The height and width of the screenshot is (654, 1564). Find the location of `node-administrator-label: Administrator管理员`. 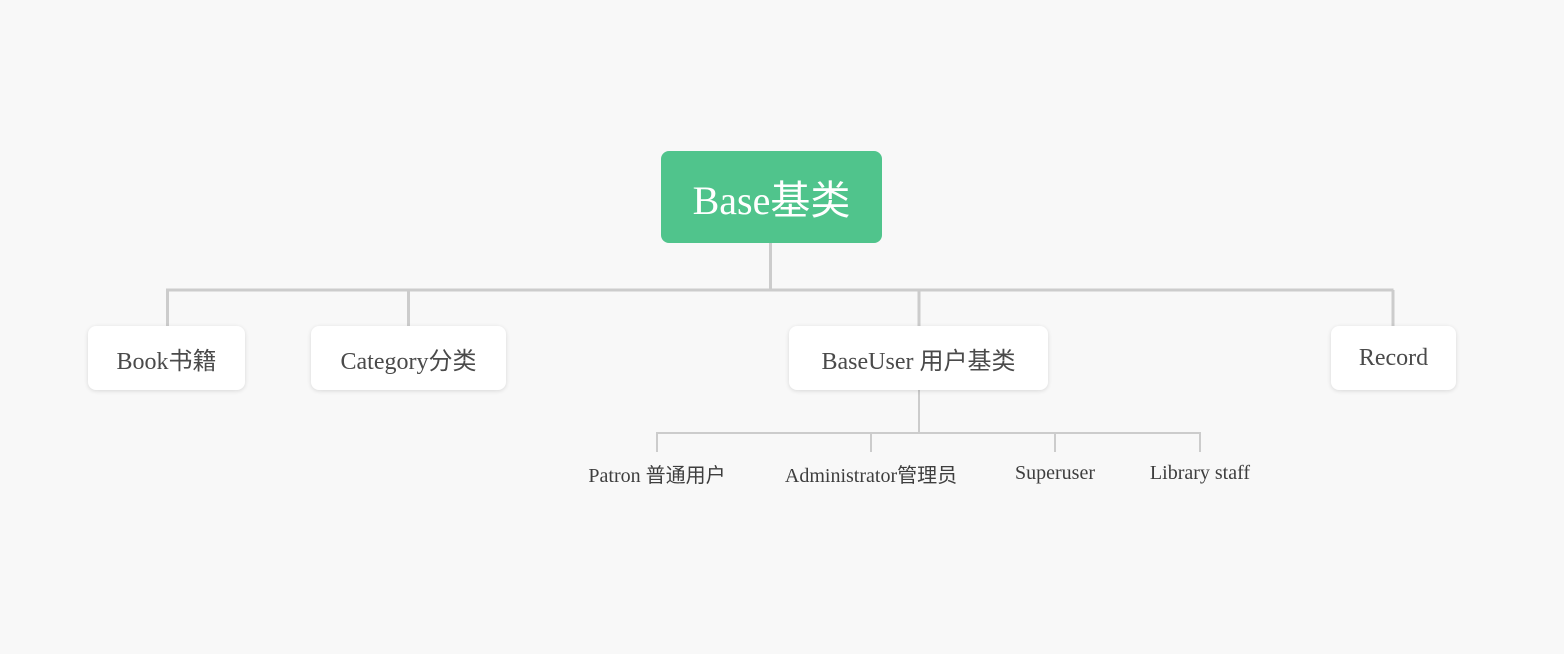

node-administrator-label: Administrator管理员 is located at coordinates (871, 475).